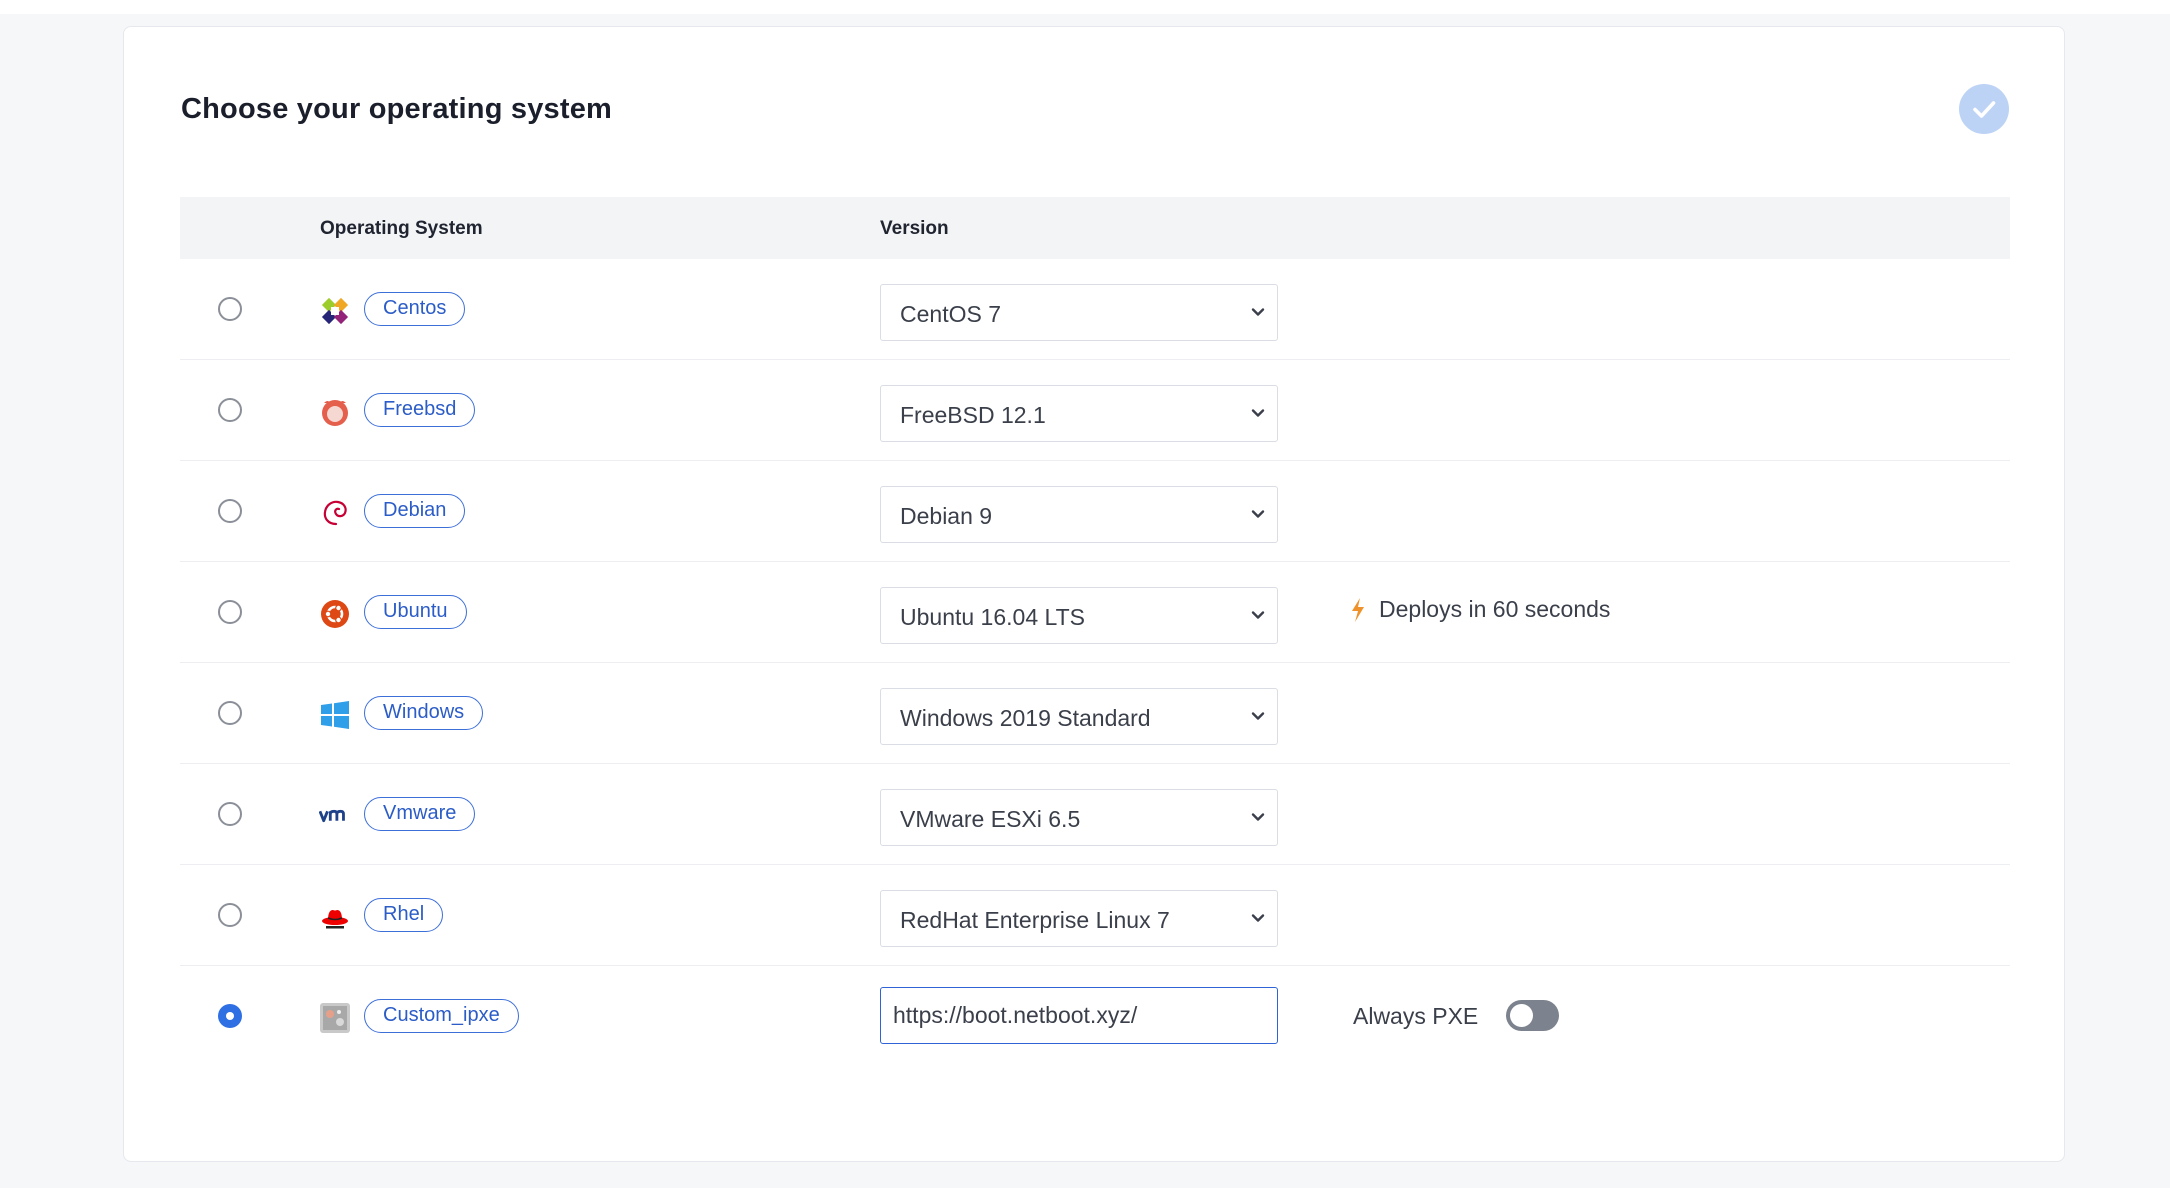 The height and width of the screenshot is (1188, 2170). I want to click on top-strip, so click(1085, 7).